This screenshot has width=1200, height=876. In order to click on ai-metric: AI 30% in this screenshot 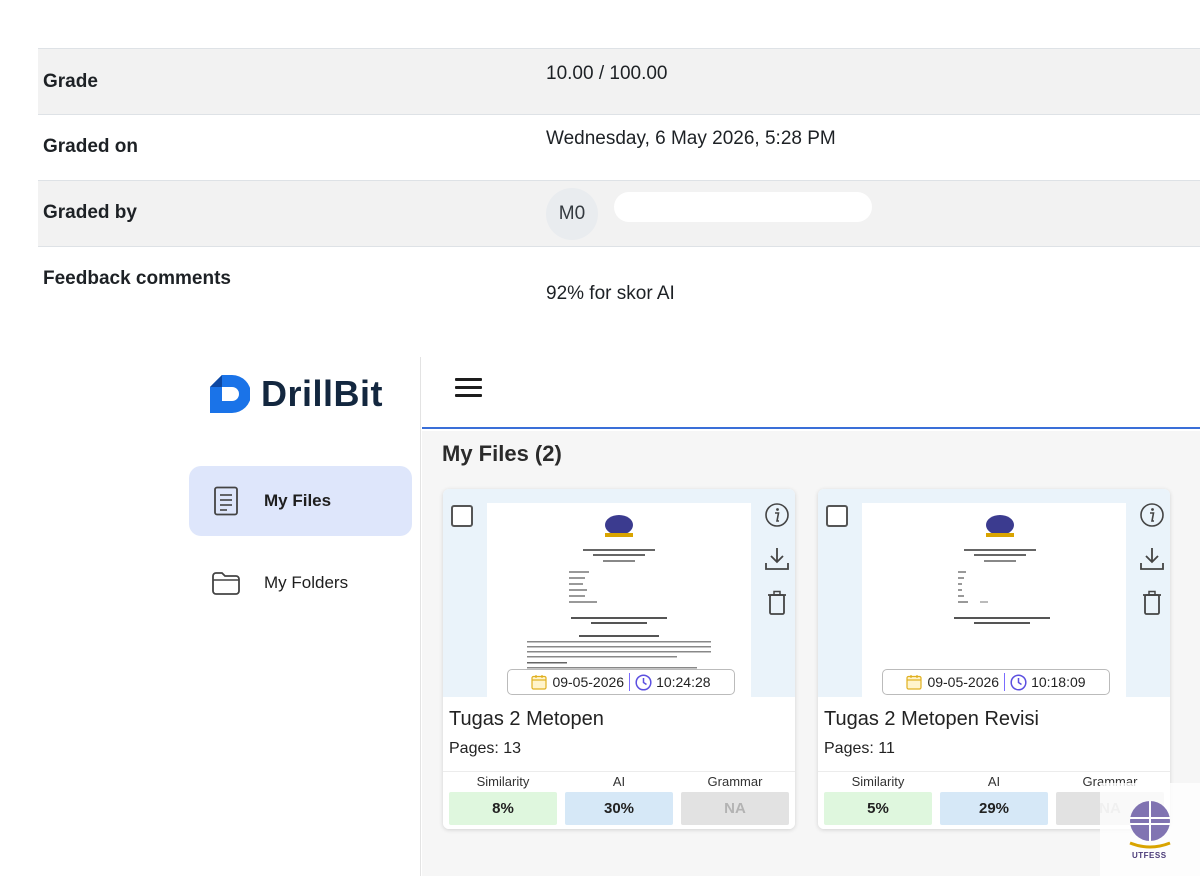, I will do `click(619, 798)`.